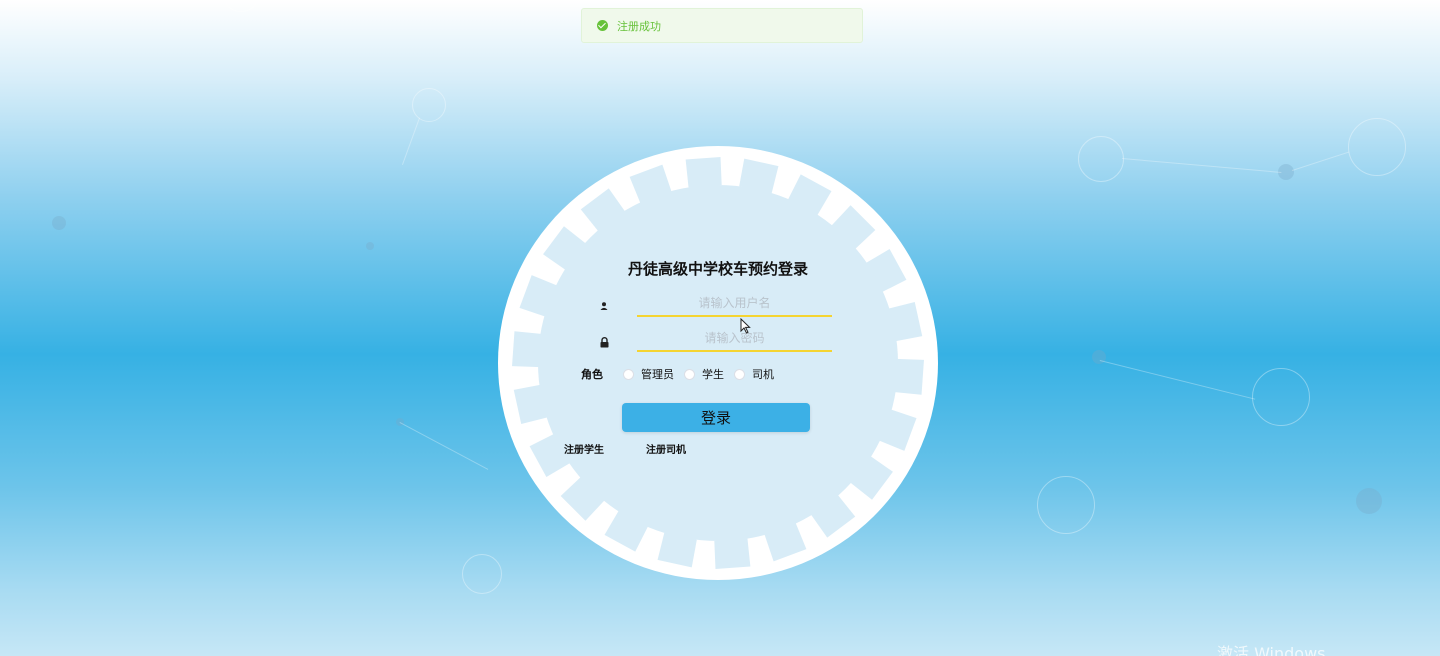 The height and width of the screenshot is (656, 1440). I want to click on role-option-driver: 司机, so click(754, 374).